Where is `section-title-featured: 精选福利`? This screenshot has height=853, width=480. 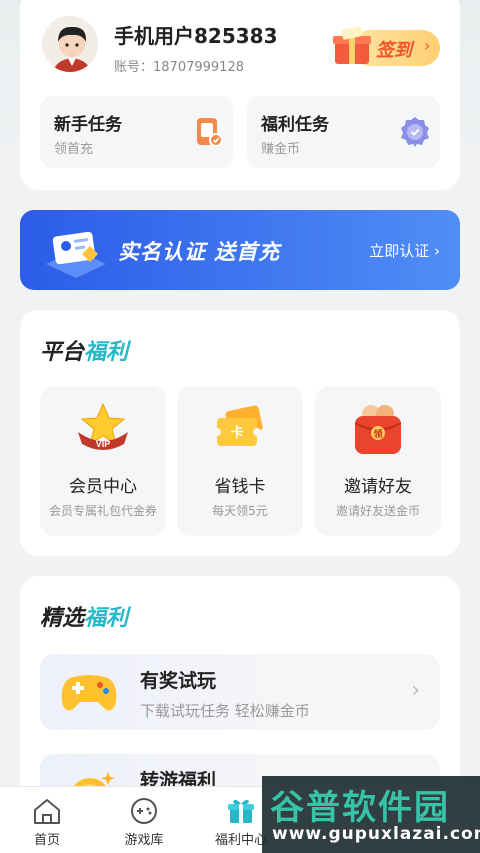 section-title-featured: 精选福利 is located at coordinates (84, 616).